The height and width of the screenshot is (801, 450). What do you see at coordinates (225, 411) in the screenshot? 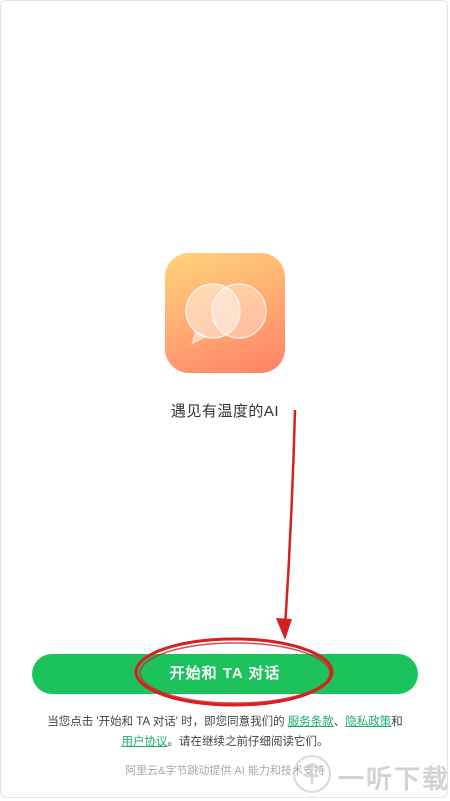
I see `tagline: 遇见有温度的AI` at bounding box center [225, 411].